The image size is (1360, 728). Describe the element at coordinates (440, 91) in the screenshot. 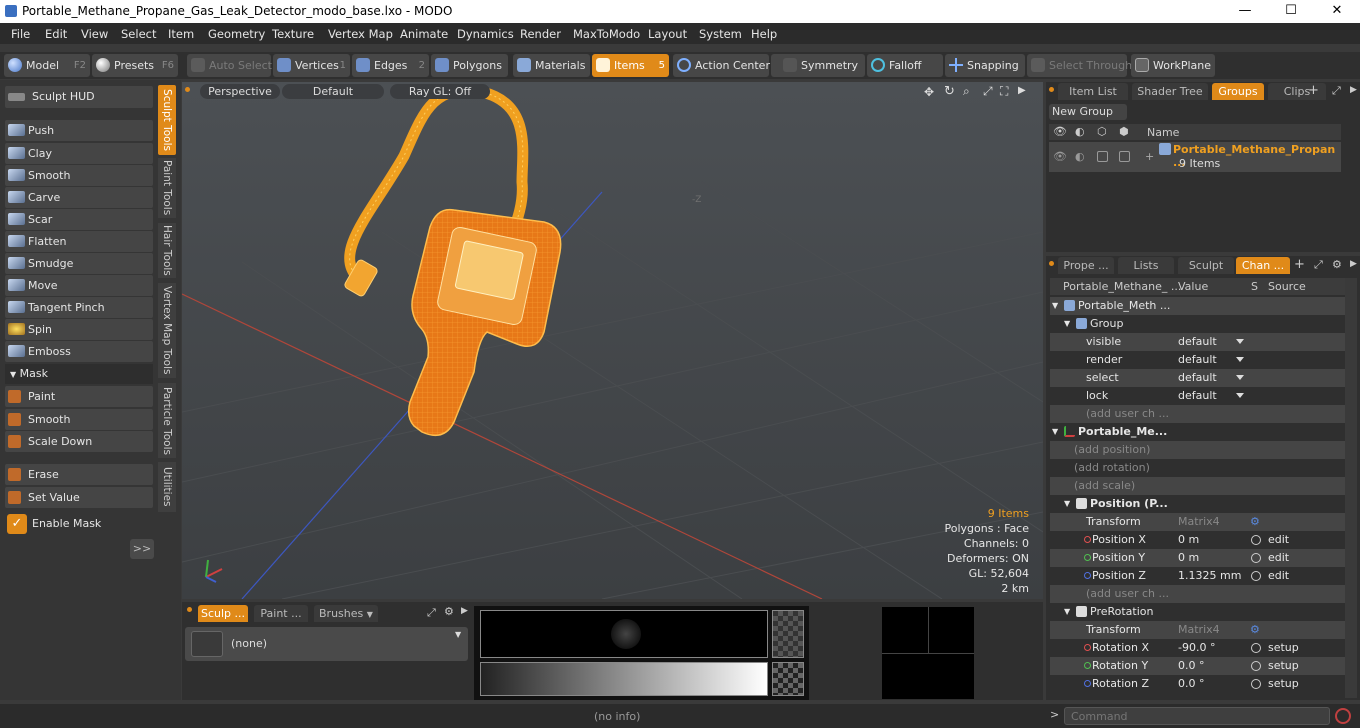

I see `raygl-dropdown: Ray GL: Off` at that location.